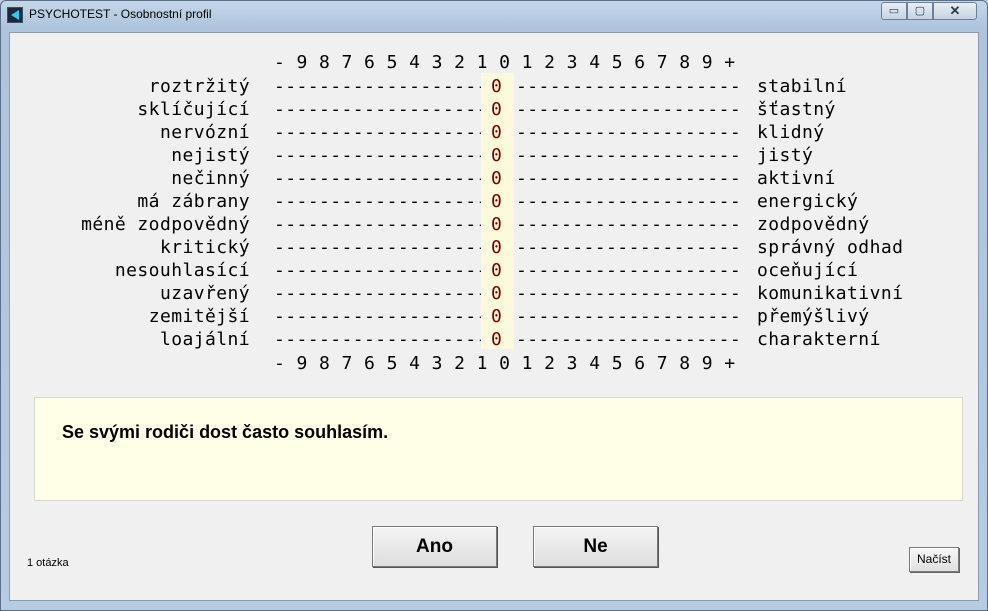 The width and height of the screenshot is (988, 611). What do you see at coordinates (210, 178) in the screenshot?
I see `row-left-label: nečinný` at bounding box center [210, 178].